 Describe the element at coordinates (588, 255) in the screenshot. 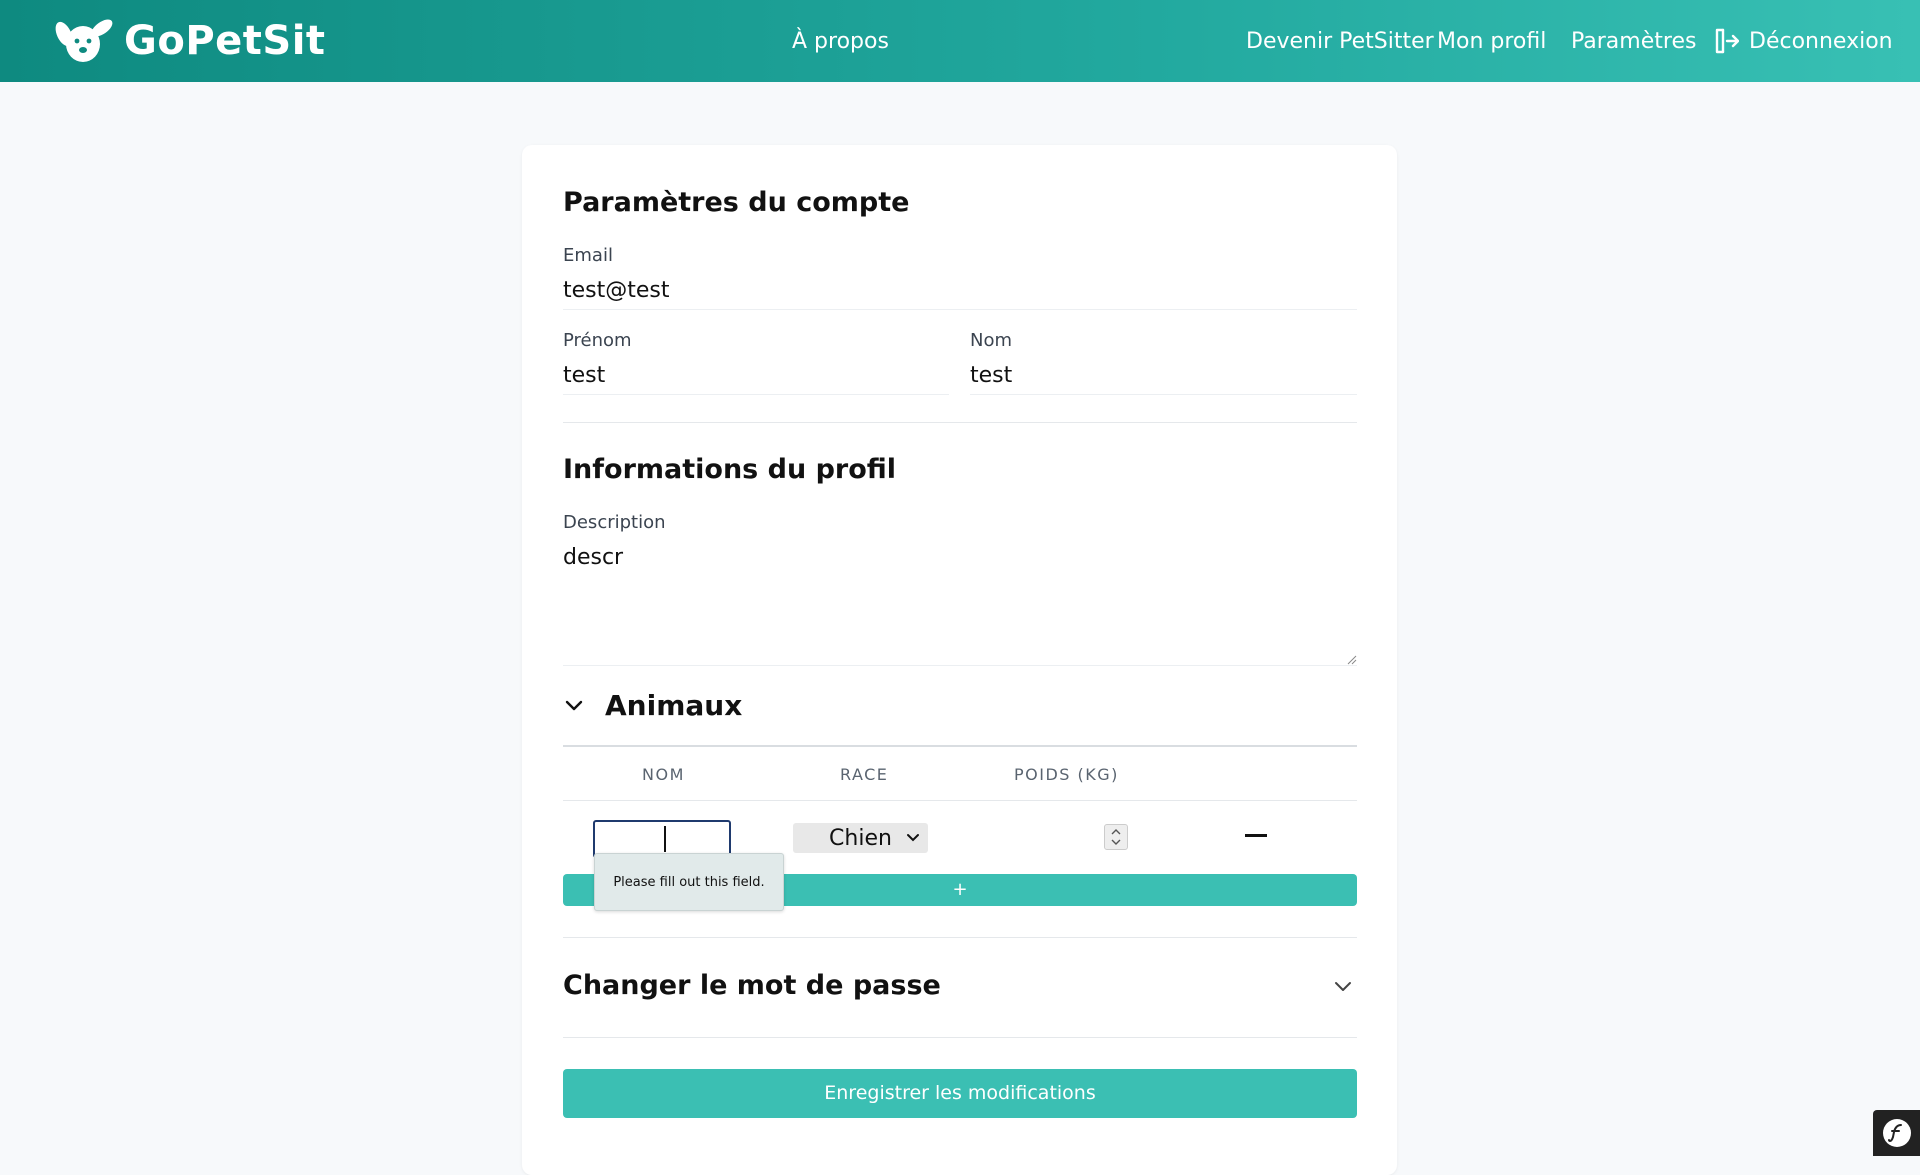

I see `email-label: Email` at that location.